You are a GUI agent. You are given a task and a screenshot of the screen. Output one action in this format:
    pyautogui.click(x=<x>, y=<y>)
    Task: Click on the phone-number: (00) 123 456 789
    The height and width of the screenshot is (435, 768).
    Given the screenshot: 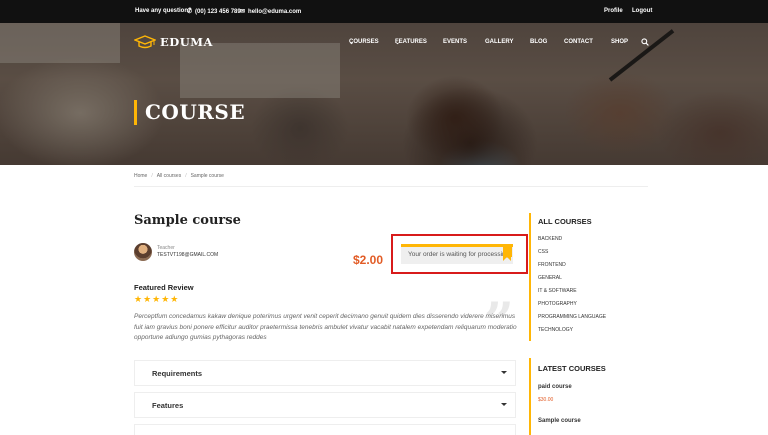 What is the action you would take?
    pyautogui.click(x=218, y=11)
    